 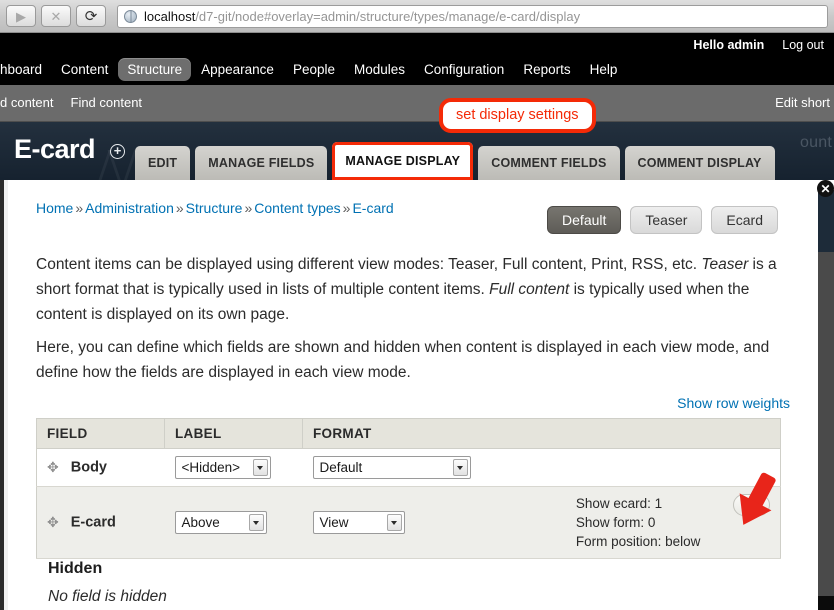 I want to click on right-edge-bottom, so click(x=826, y=603).